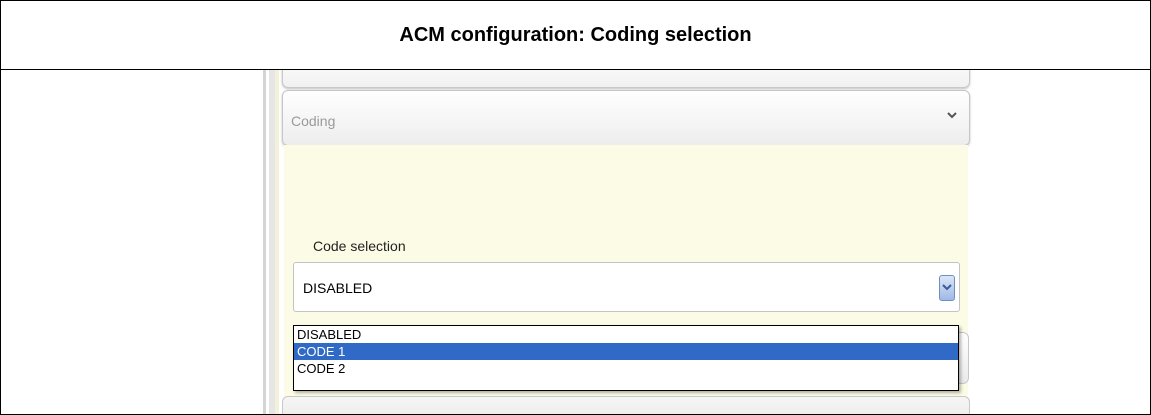  What do you see at coordinates (277, 242) in the screenshot?
I see `left-rail-accent` at bounding box center [277, 242].